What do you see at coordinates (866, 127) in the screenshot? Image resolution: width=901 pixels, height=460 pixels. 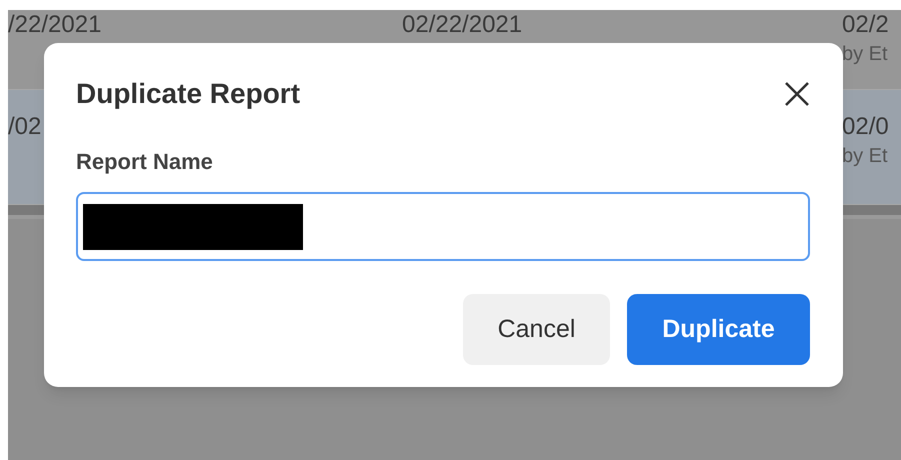 I see `date-text: 02/0` at bounding box center [866, 127].